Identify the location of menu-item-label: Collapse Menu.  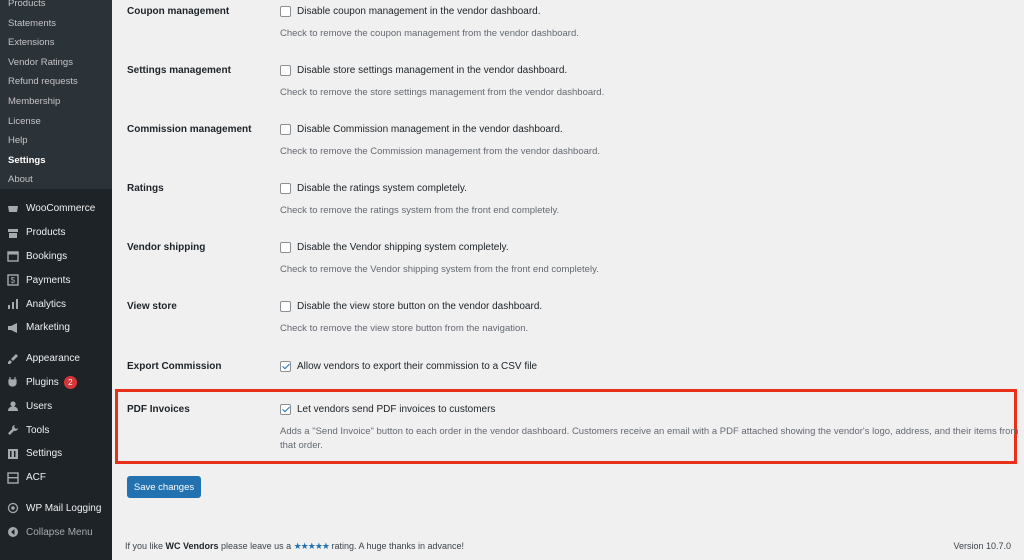
(59, 532).